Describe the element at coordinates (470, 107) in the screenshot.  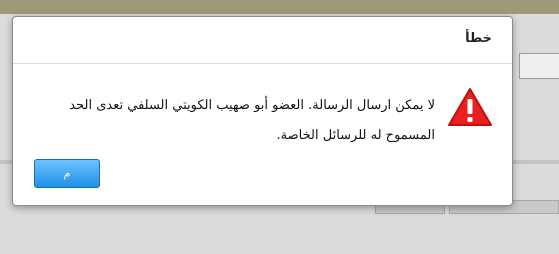
I see `warning-triangle-icon` at that location.